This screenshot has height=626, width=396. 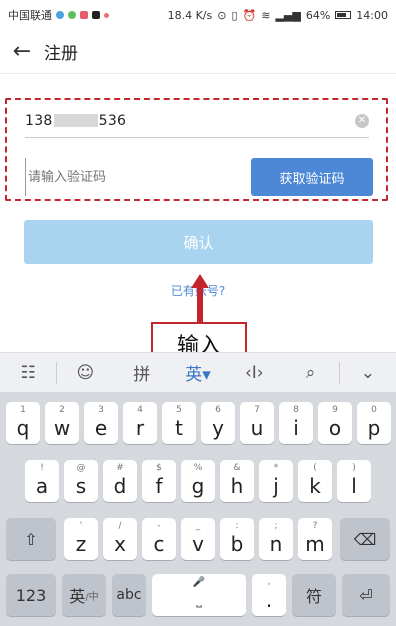 I want to click on key-label: m, so click(x=315, y=544).